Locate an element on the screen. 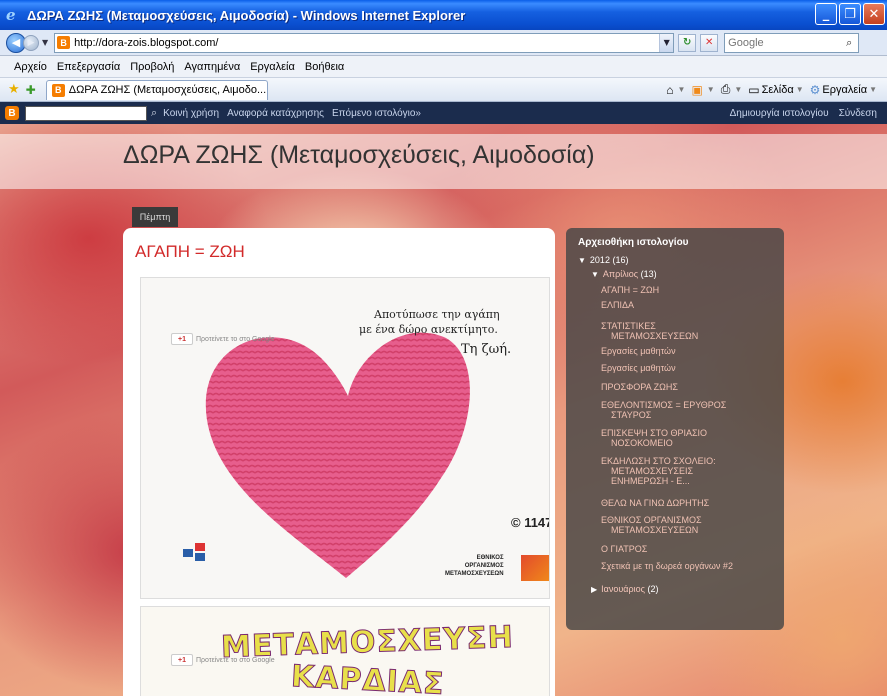  refresh-button: ↻ is located at coordinates (687, 42).